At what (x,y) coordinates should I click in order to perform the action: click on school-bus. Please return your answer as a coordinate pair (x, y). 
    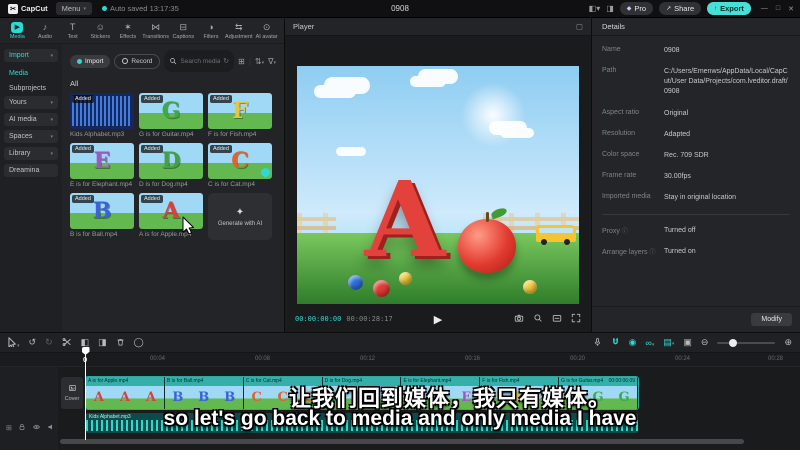
    Looking at the image, I should click on (556, 235).